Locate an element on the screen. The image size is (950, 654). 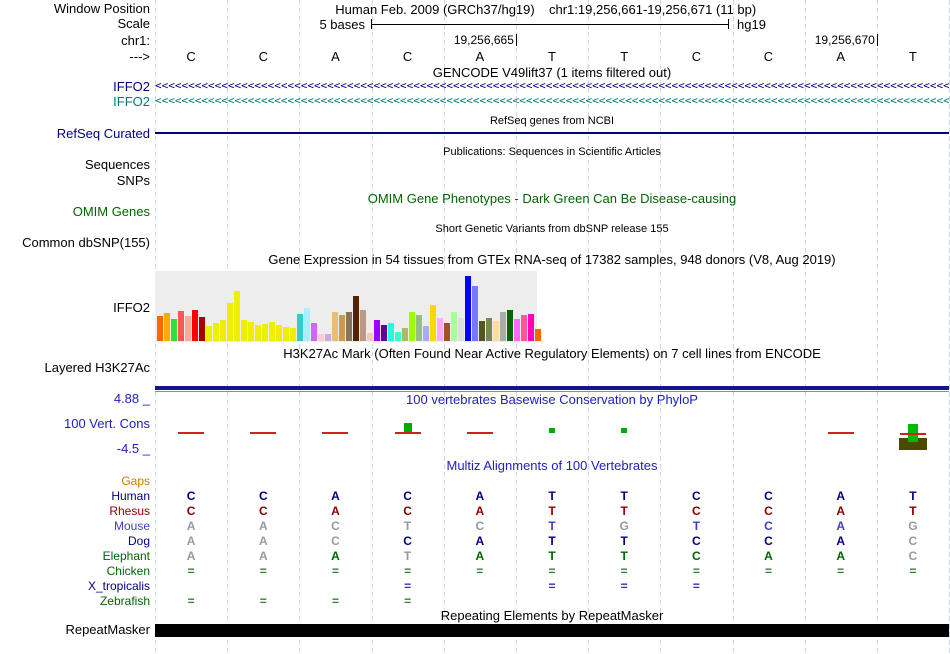
conservation-graph is located at coordinates (552, 437).